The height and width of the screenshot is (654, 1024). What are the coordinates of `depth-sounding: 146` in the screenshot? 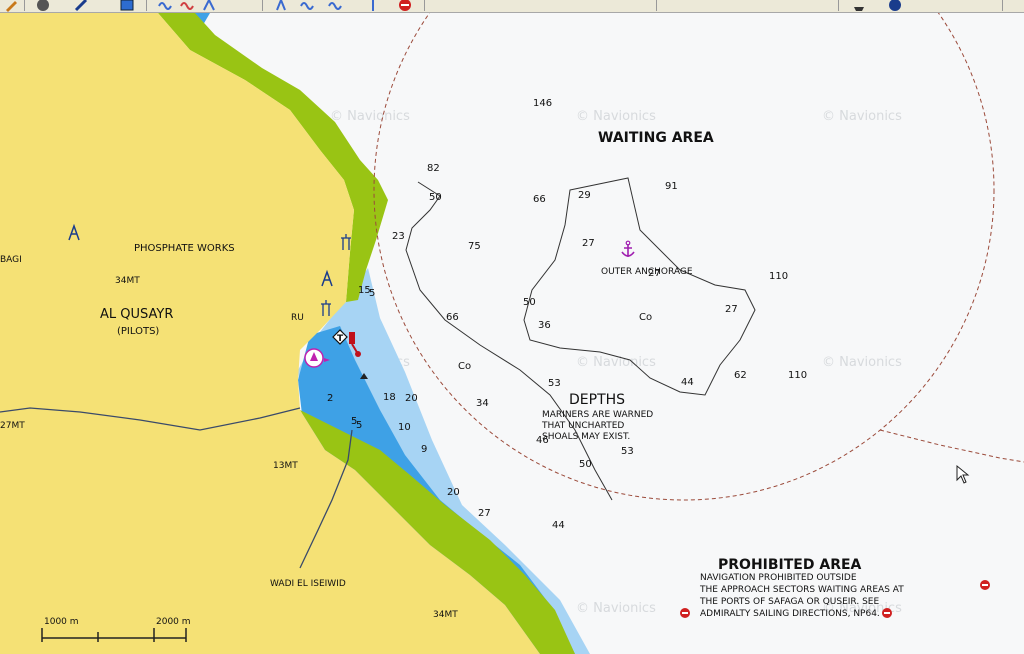 It's located at (542, 103).